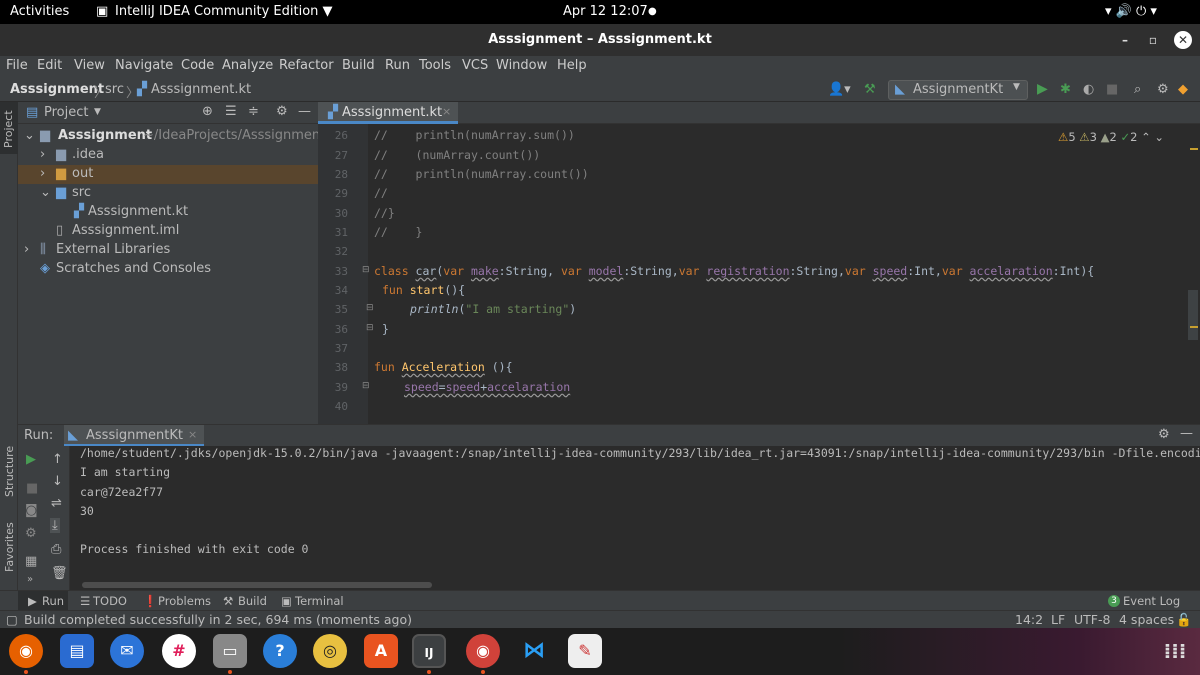  What do you see at coordinates (397, 65) in the screenshot?
I see `menu-run: Run` at bounding box center [397, 65].